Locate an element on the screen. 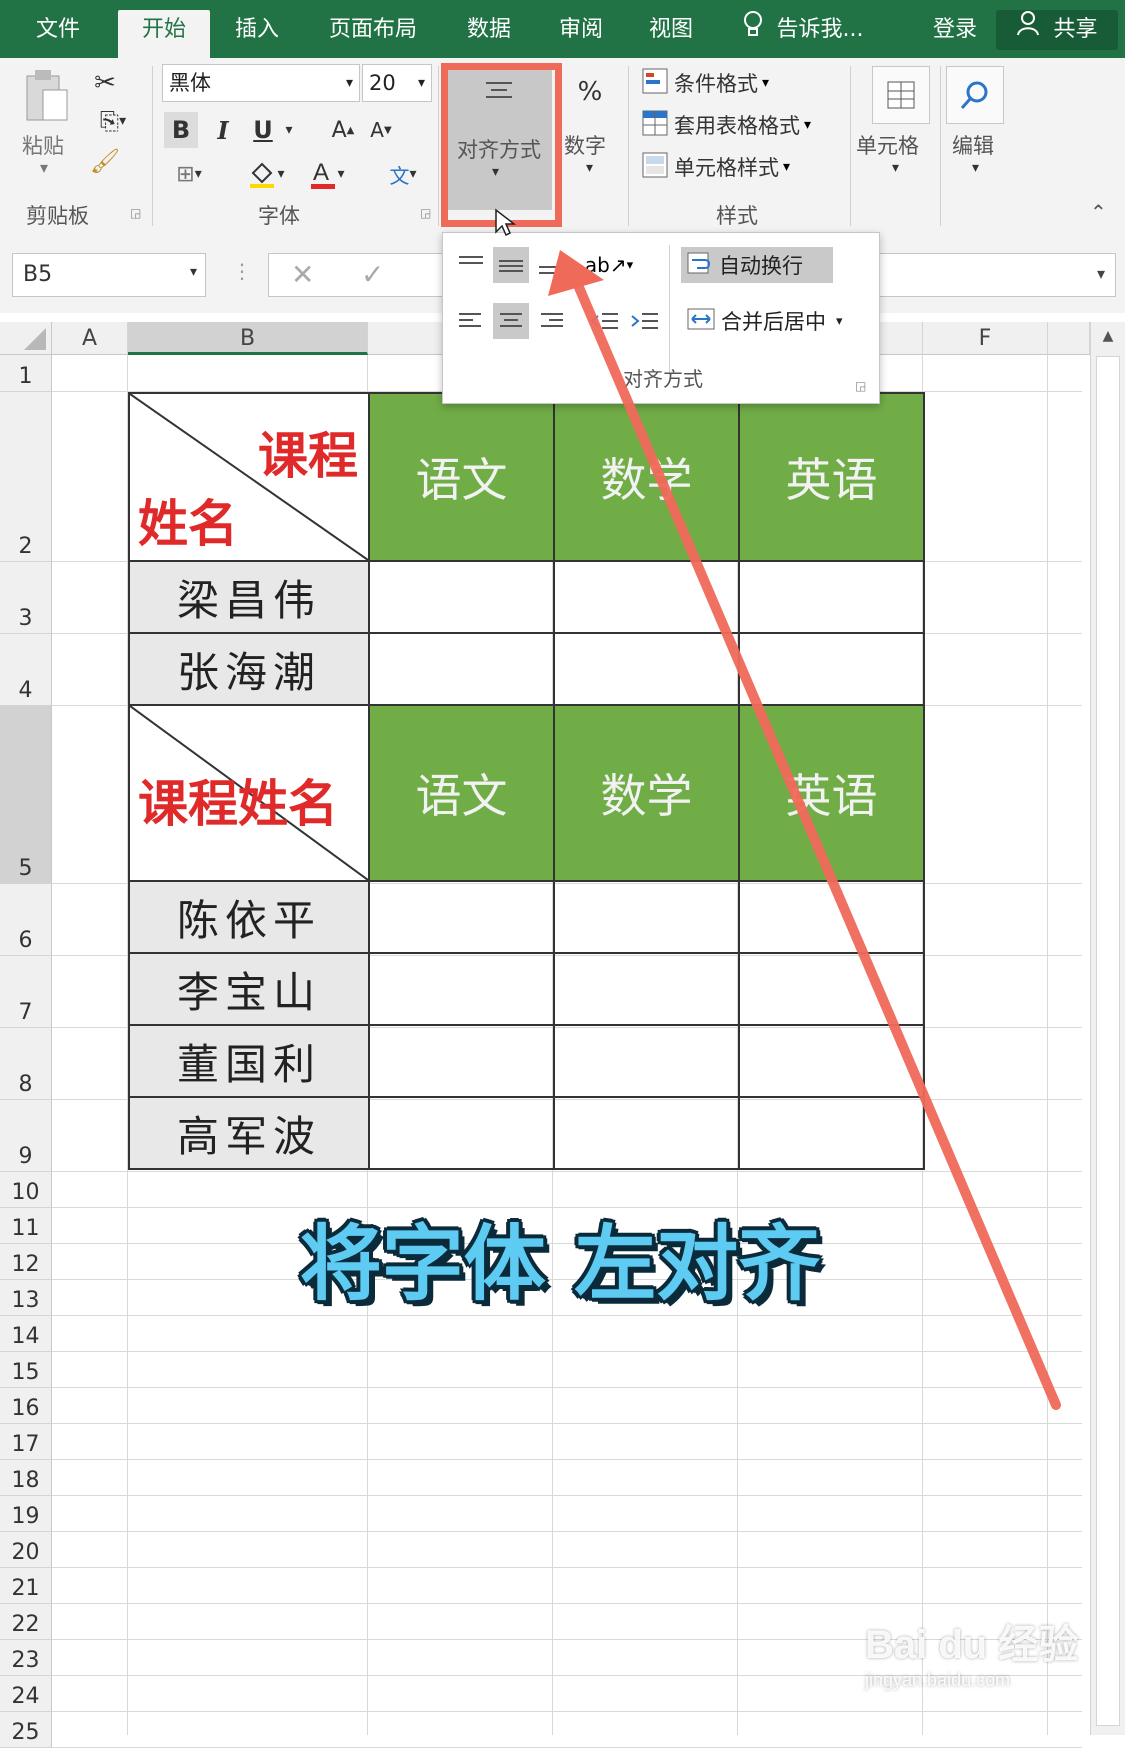  baidu-watermark: Bai du 经验 jingyan.baidu.com is located at coordinates (980, 1657).